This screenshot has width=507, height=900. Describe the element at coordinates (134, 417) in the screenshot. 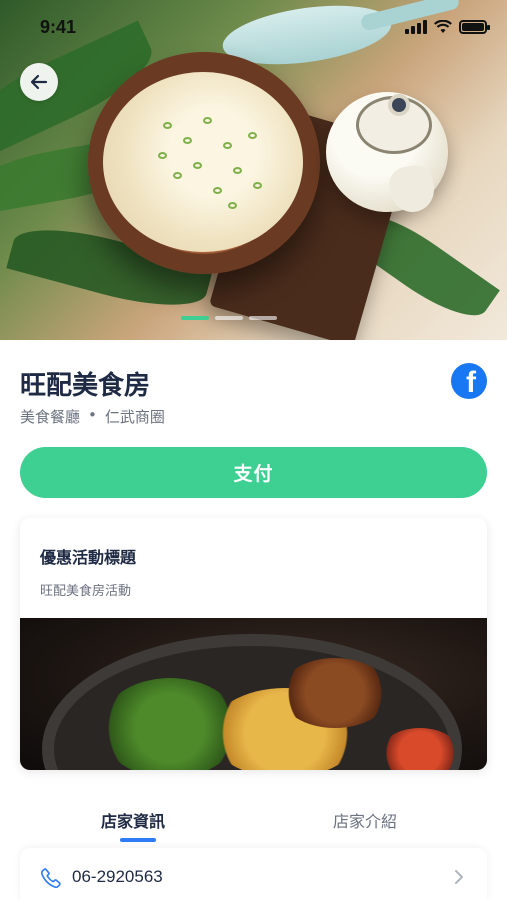

I see `store-area: 仁武商圈` at that location.